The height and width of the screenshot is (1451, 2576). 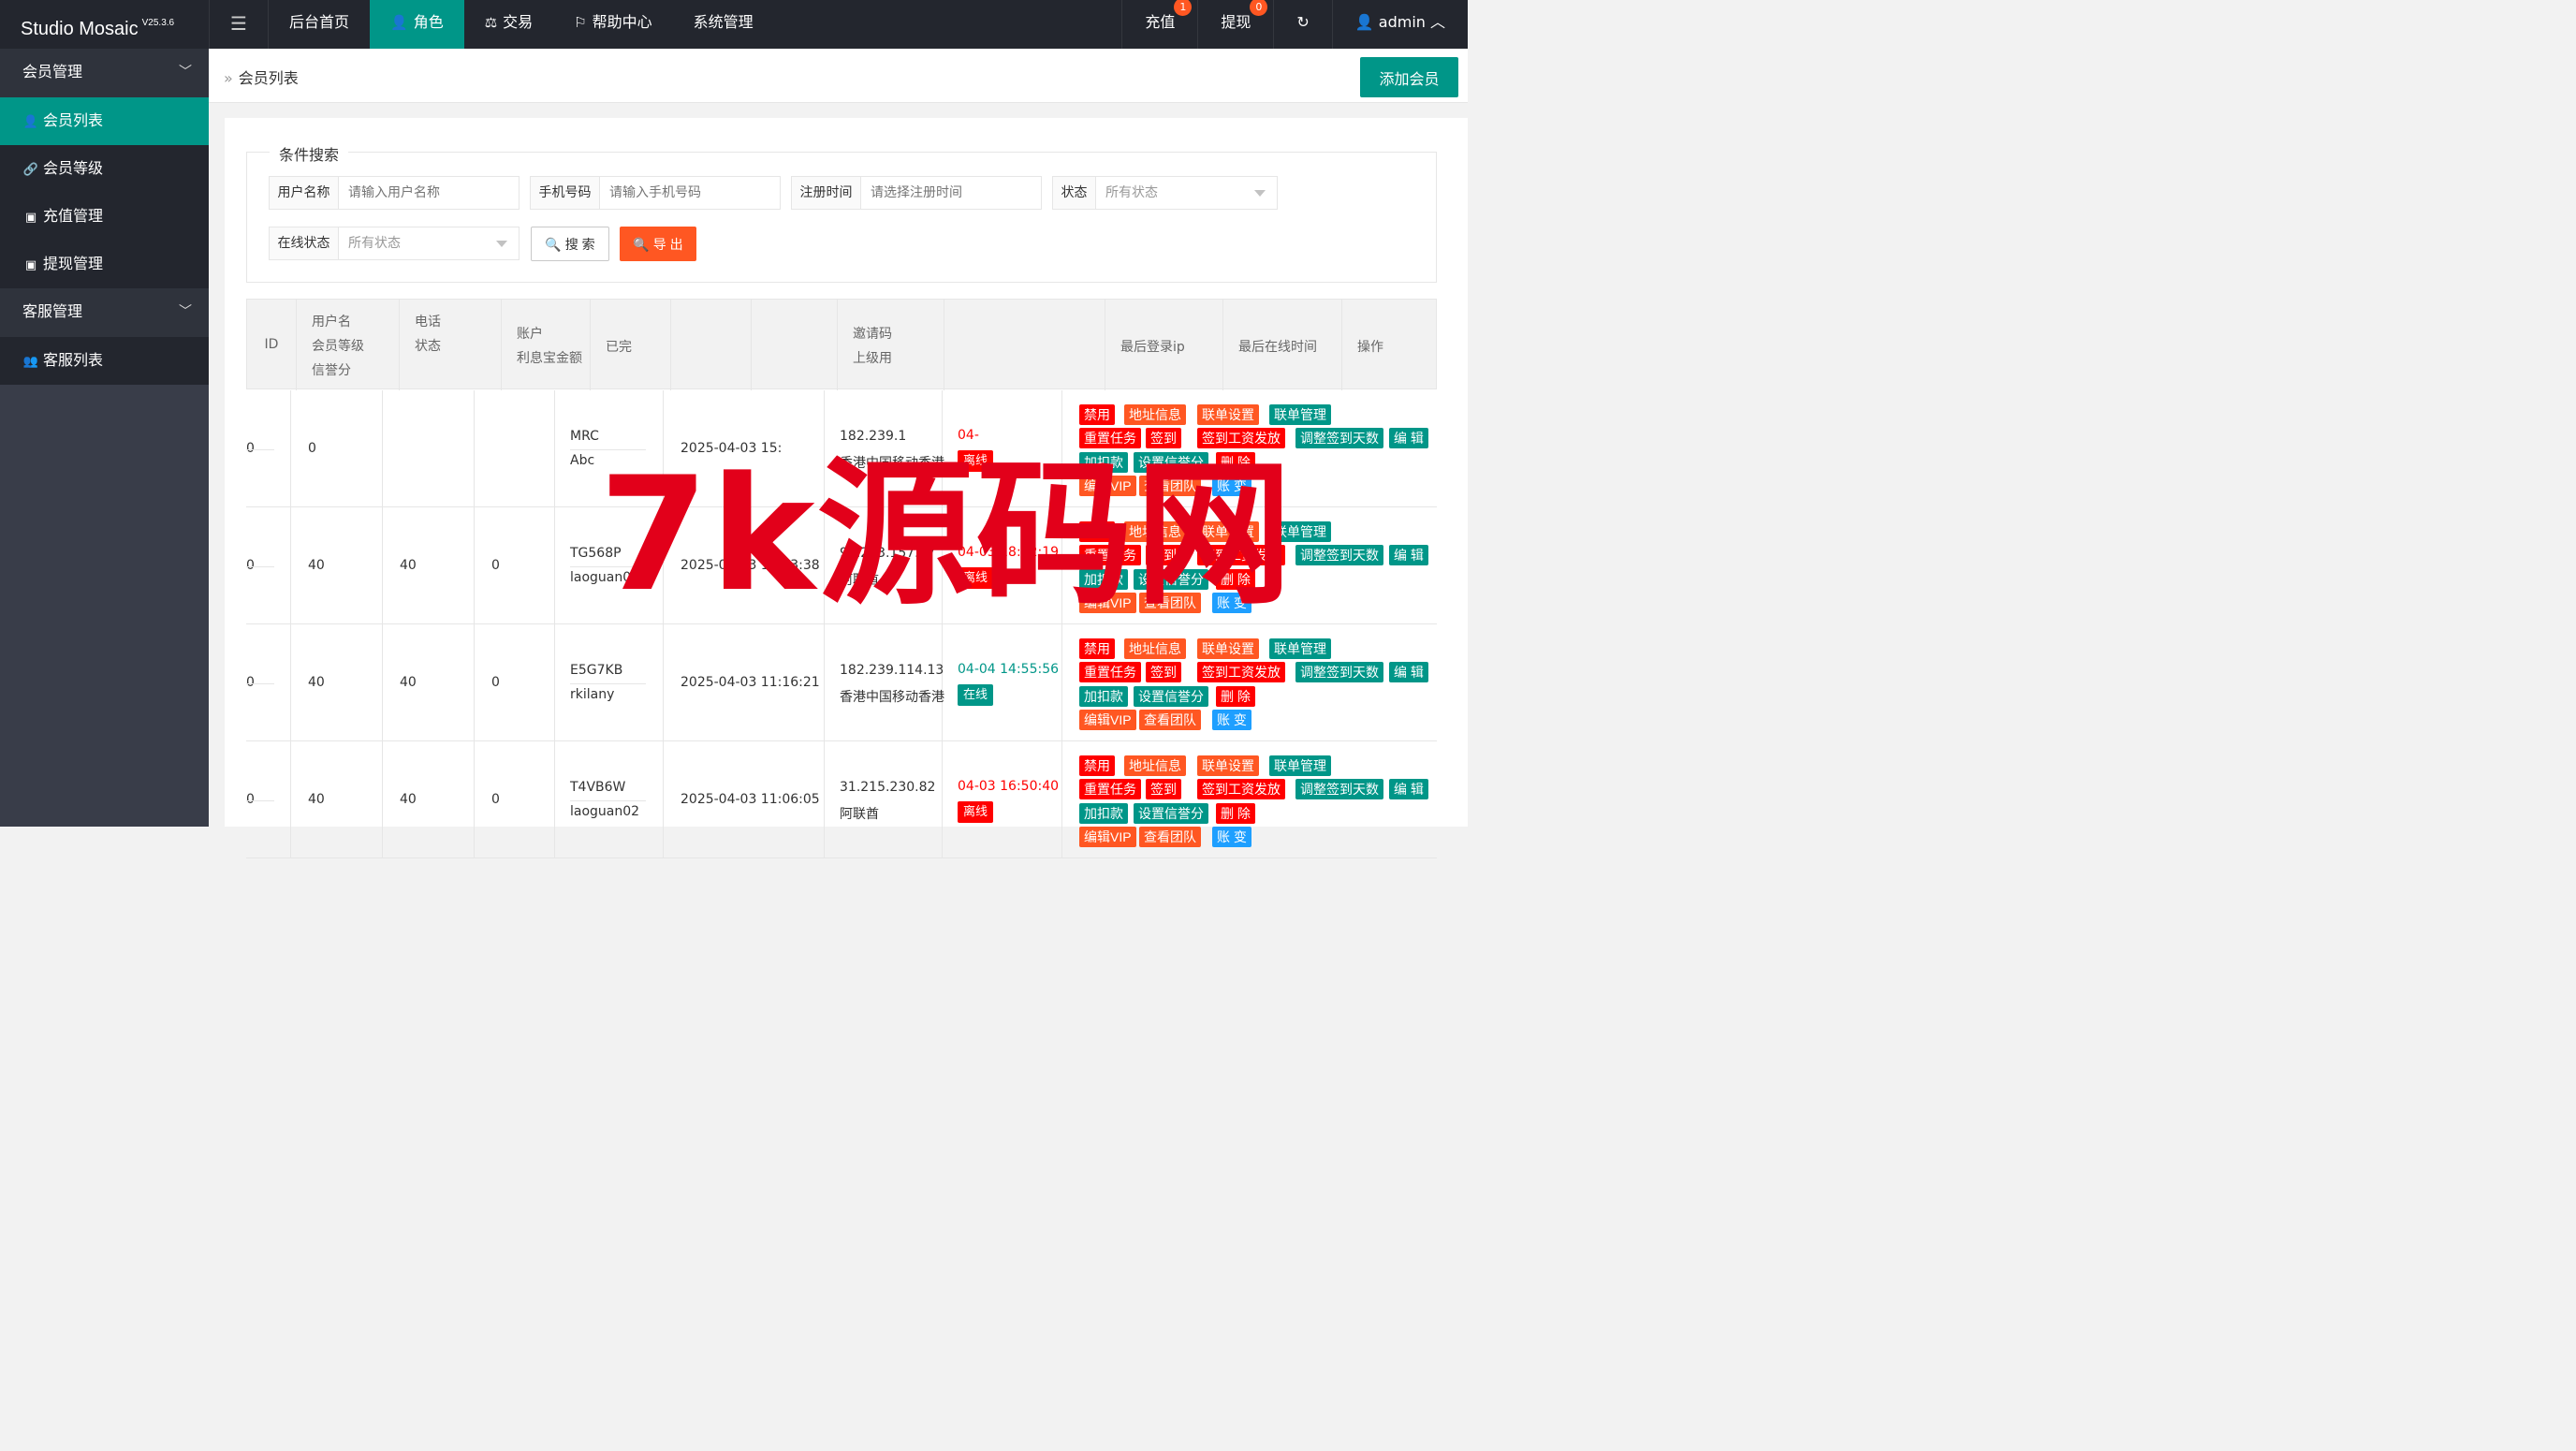 I want to click on online-select: 所有状态, so click(x=429, y=243).